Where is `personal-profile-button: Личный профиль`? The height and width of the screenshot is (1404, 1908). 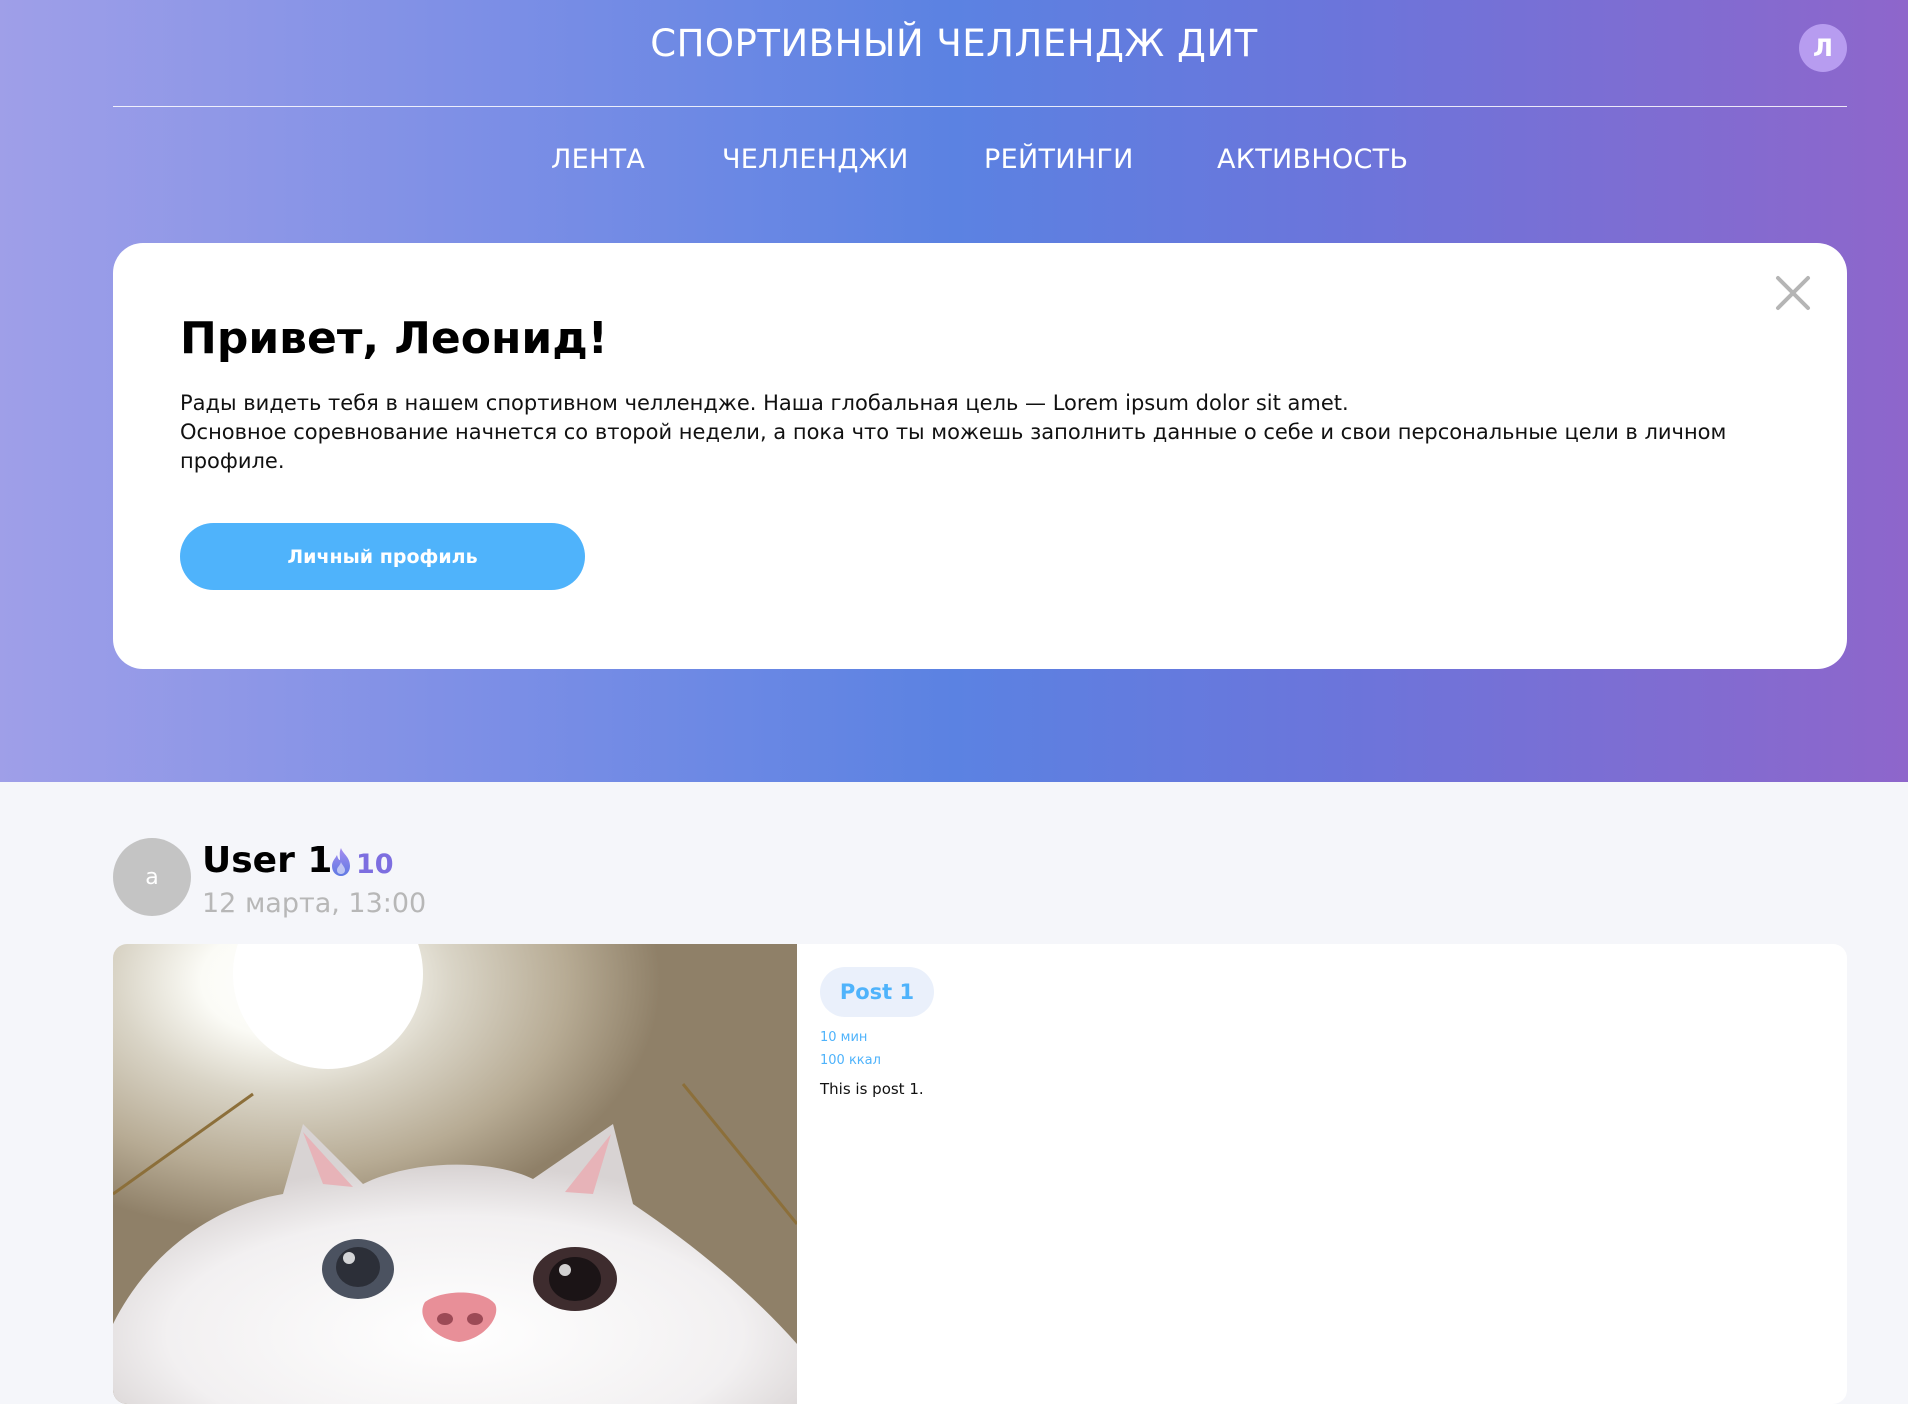
personal-profile-button: Личный профиль is located at coordinates (382, 556).